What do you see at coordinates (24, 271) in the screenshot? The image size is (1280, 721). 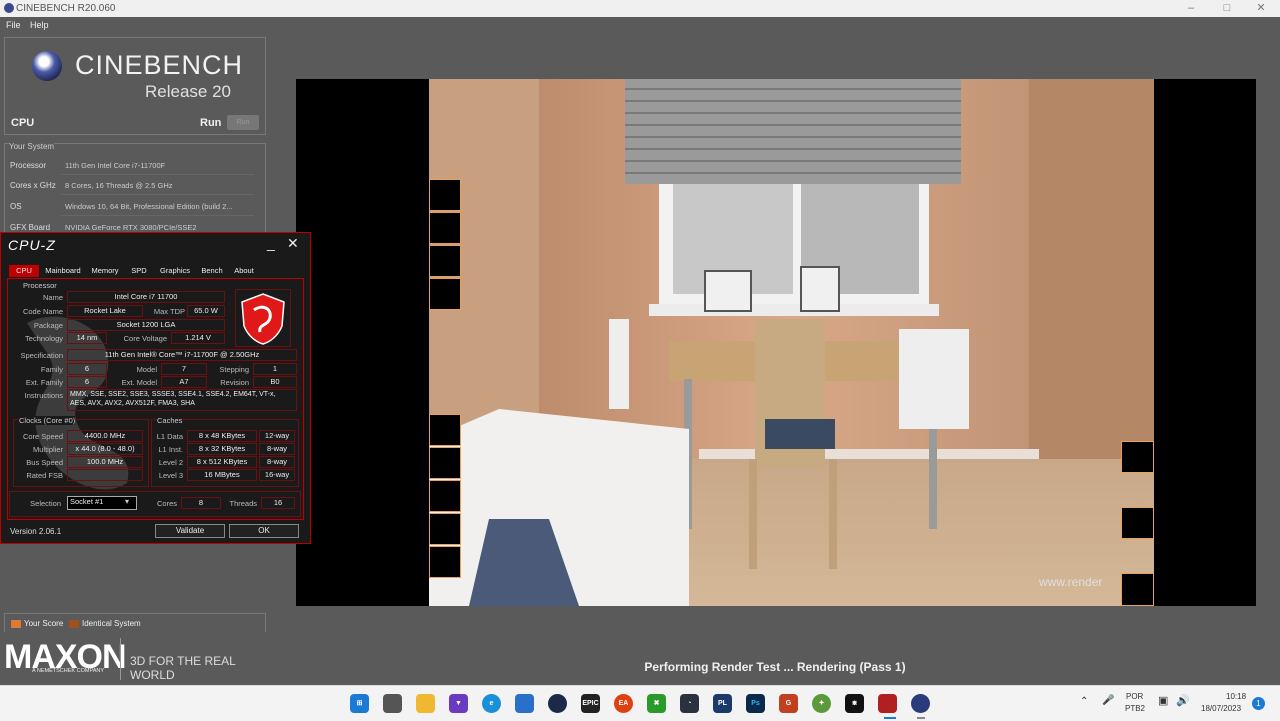 I see `tab-cpu: CPU` at bounding box center [24, 271].